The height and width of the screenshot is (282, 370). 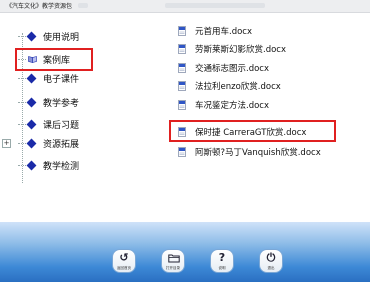 I want to click on file-item: 车况鉴定方法.docx, so click(x=223, y=105).